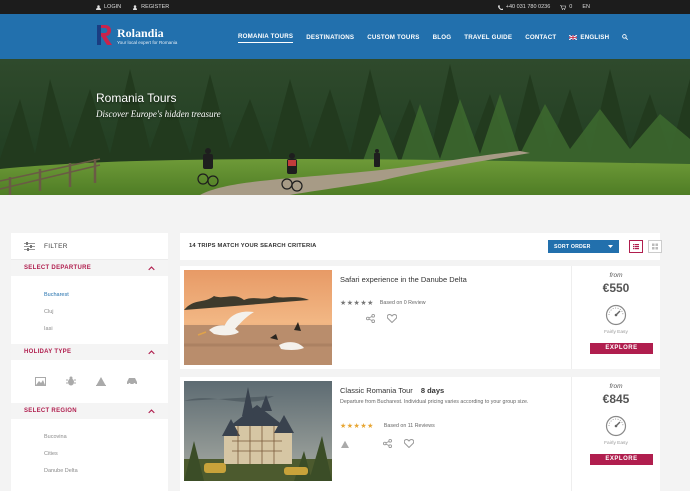 The width and height of the screenshot is (690, 491). What do you see at coordinates (253, 246) in the screenshot?
I see `results-count: 14 TRIPS MATCH YOUR SEARCH CRITERIA` at bounding box center [253, 246].